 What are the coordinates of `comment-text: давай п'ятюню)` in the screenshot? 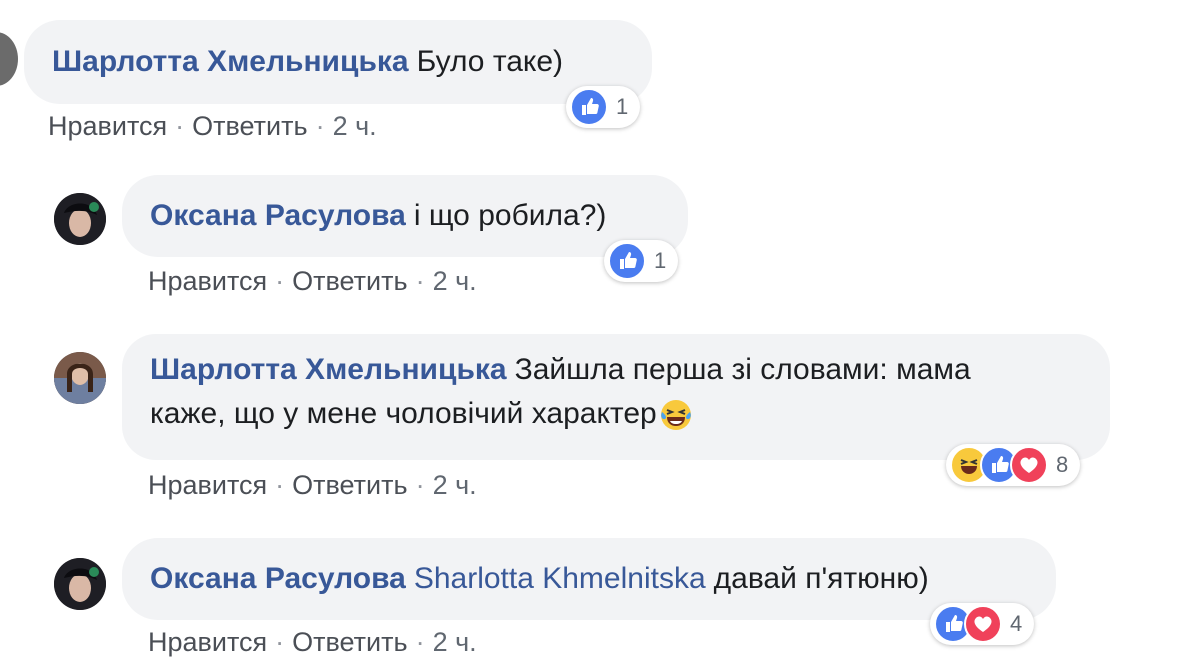 It's located at (821, 578).